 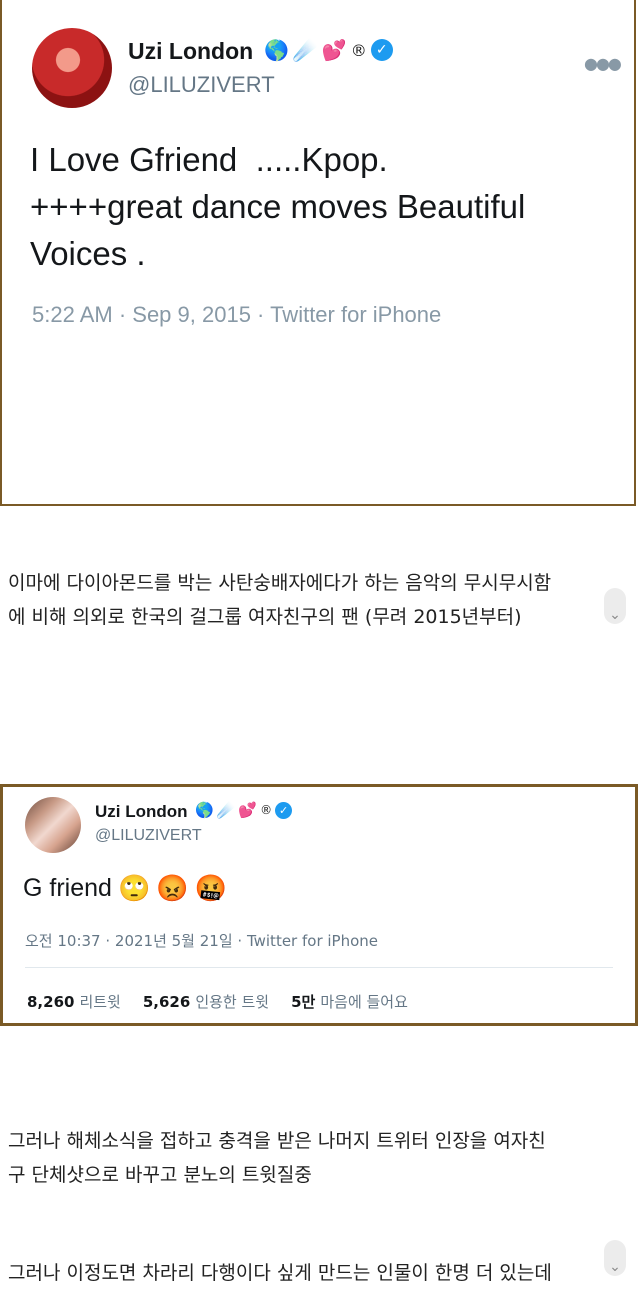 I want to click on tweet-text-line: I Love Gfriend .....Kpop., so click(x=209, y=159).